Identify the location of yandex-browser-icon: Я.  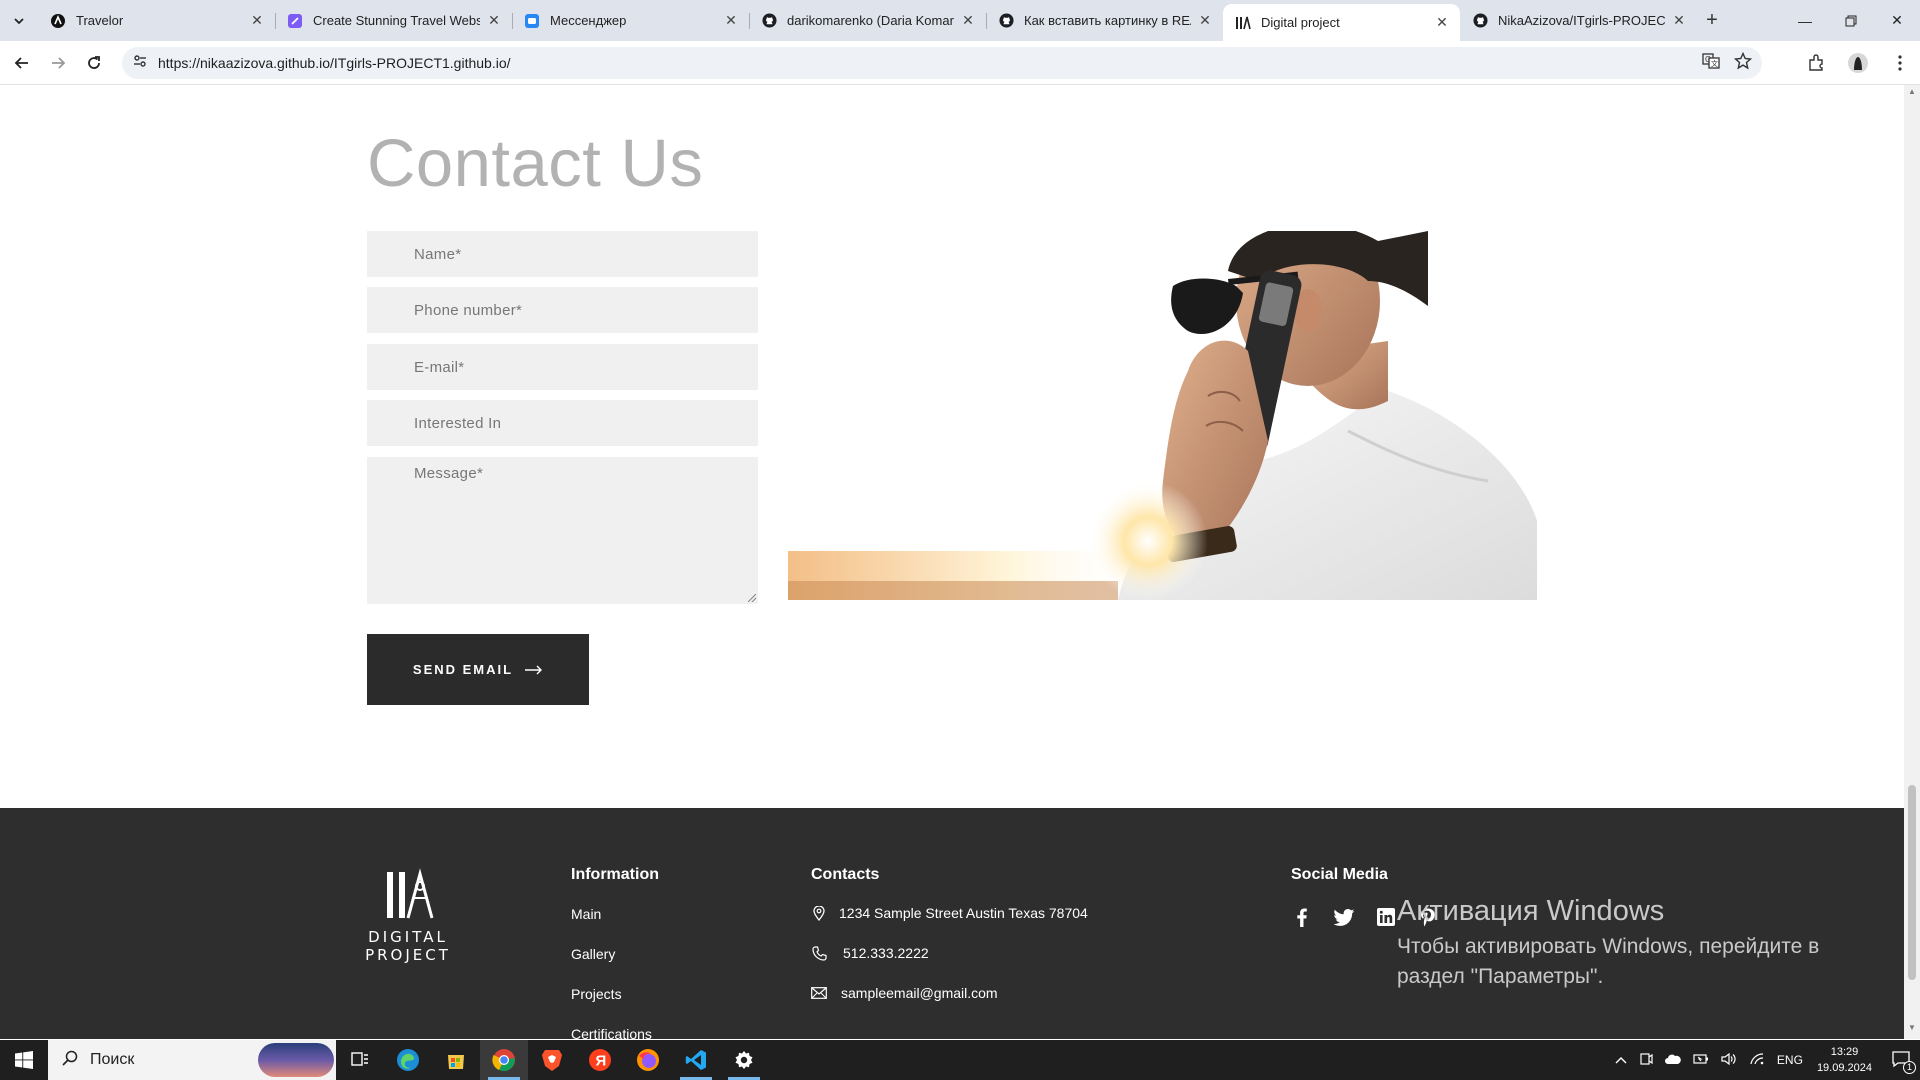
(600, 1060).